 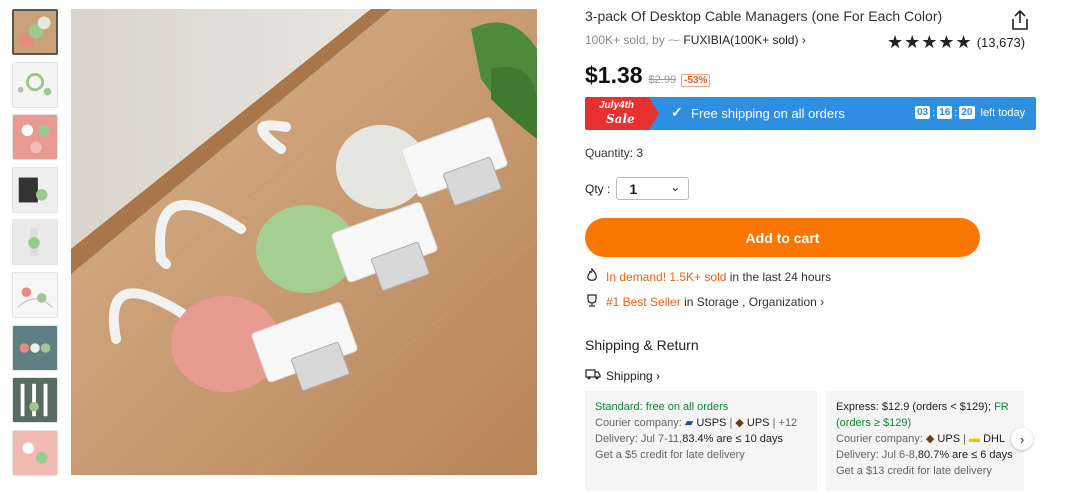 What do you see at coordinates (689, 423) in the screenshot?
I see `usps-icon: ▰` at bounding box center [689, 423].